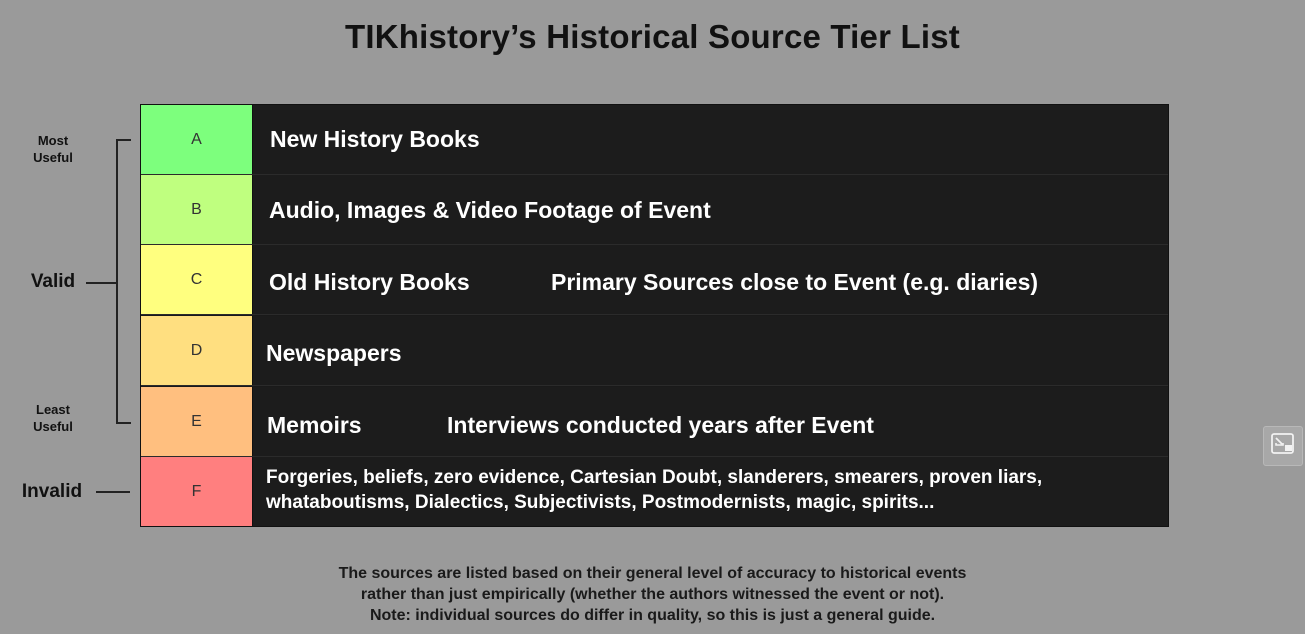  I want to click on tier-label-a: A, so click(197, 139).